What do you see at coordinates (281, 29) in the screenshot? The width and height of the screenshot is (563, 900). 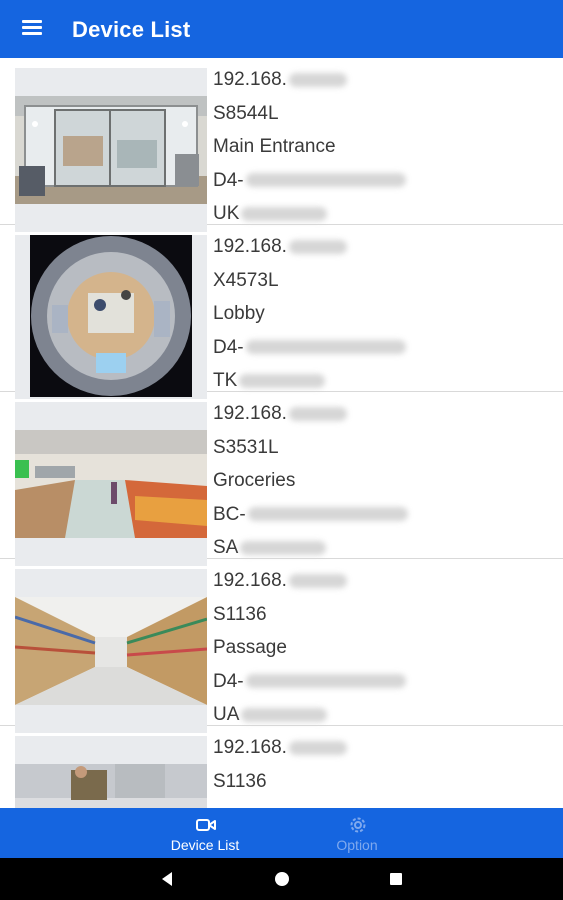 I see `app-bar: Device List` at bounding box center [281, 29].